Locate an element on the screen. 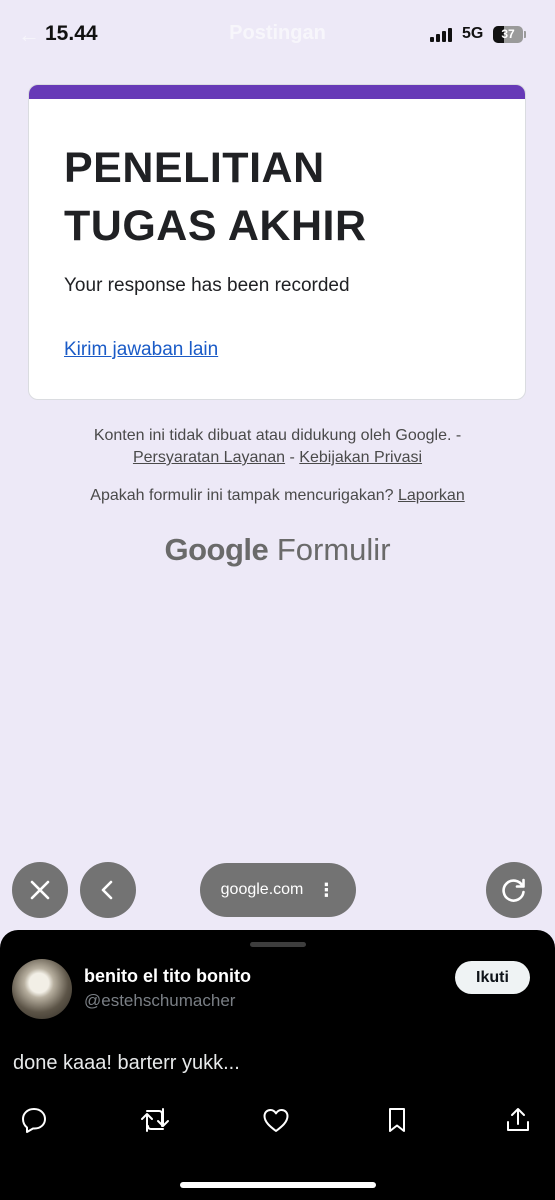 The image size is (555, 1200). share-button is located at coordinates (518, 1120).